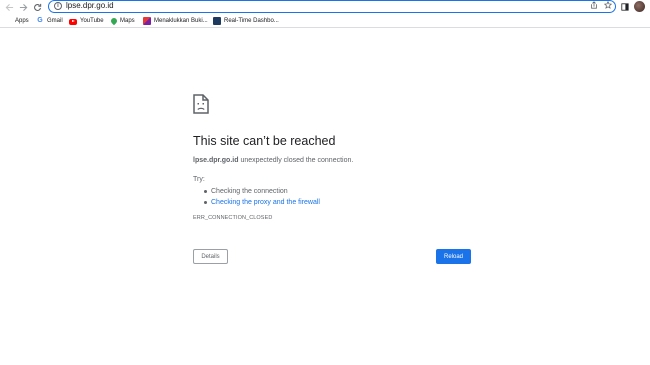 Image resolution: width=650 pixels, height=365 pixels. Describe the element at coordinates (453, 256) in the screenshot. I see `reload-page-button: Reload` at that location.